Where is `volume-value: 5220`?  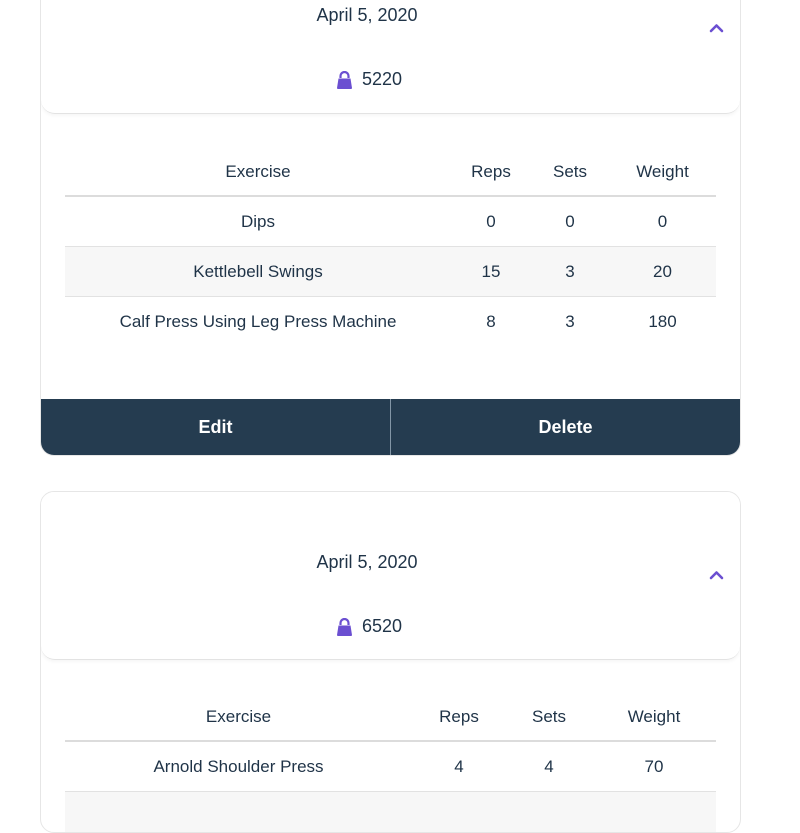 volume-value: 5220 is located at coordinates (382, 79).